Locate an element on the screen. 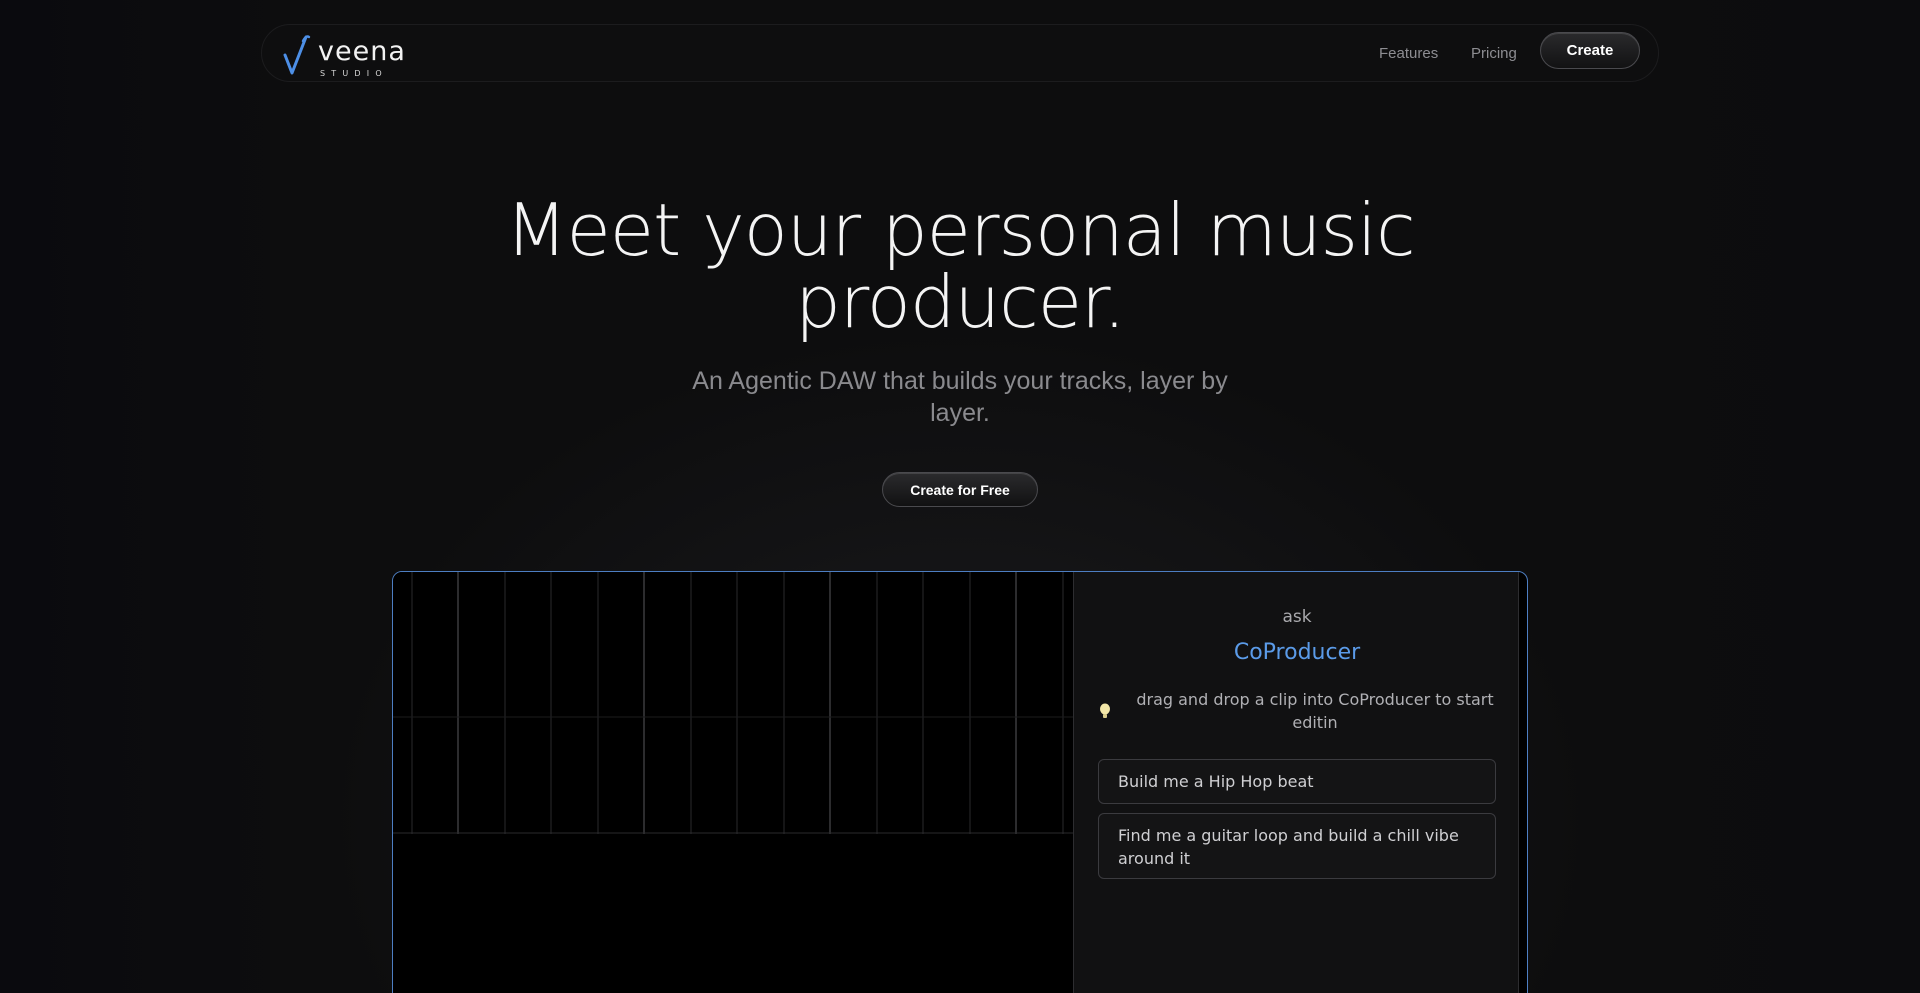 Image resolution: width=1920 pixels, height=993 pixels. coproducer-ask-label: ask is located at coordinates (1297, 617).